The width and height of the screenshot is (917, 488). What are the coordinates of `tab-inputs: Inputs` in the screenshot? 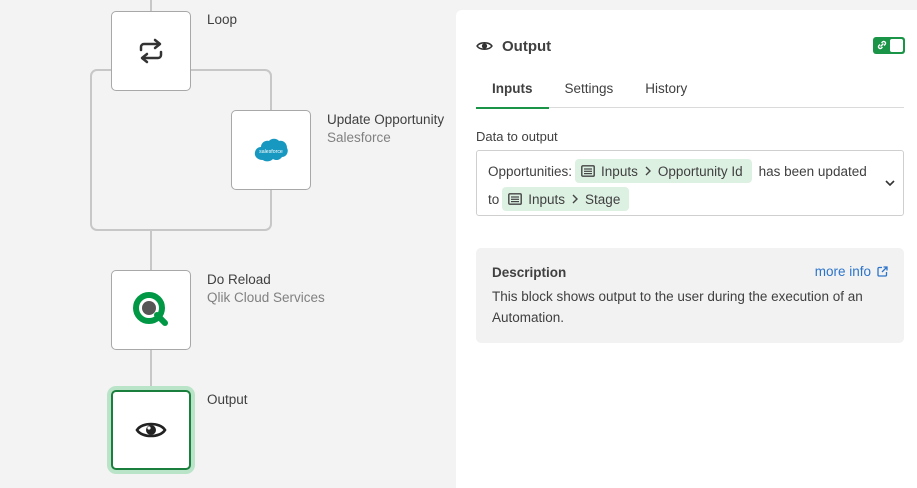 It's located at (512, 91).